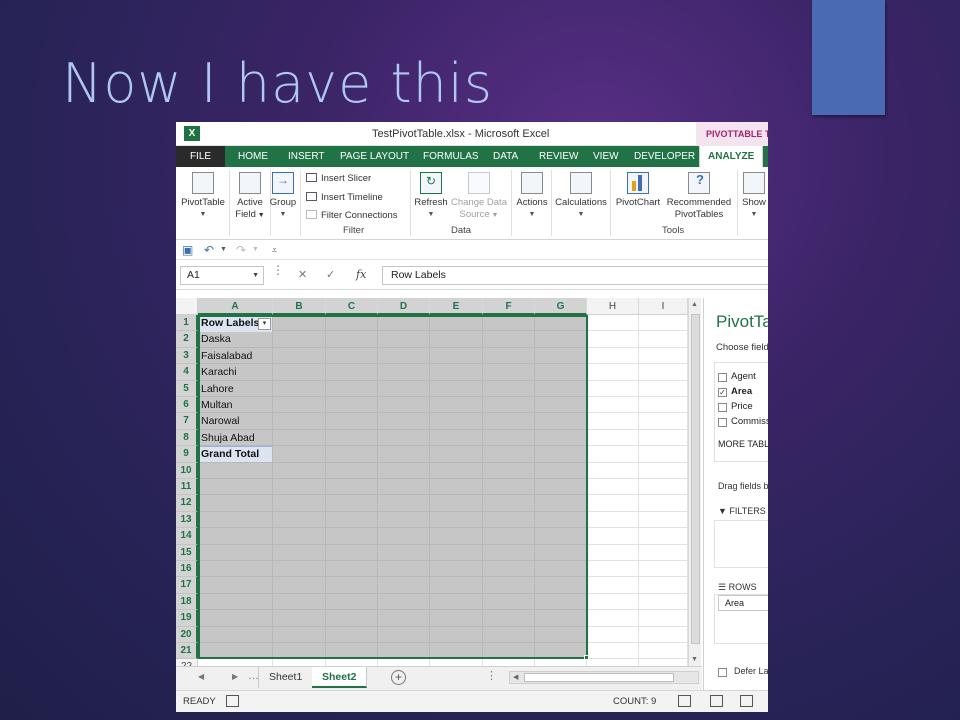 This screenshot has height=720, width=960. I want to click on cell-f17, so click(509, 585).